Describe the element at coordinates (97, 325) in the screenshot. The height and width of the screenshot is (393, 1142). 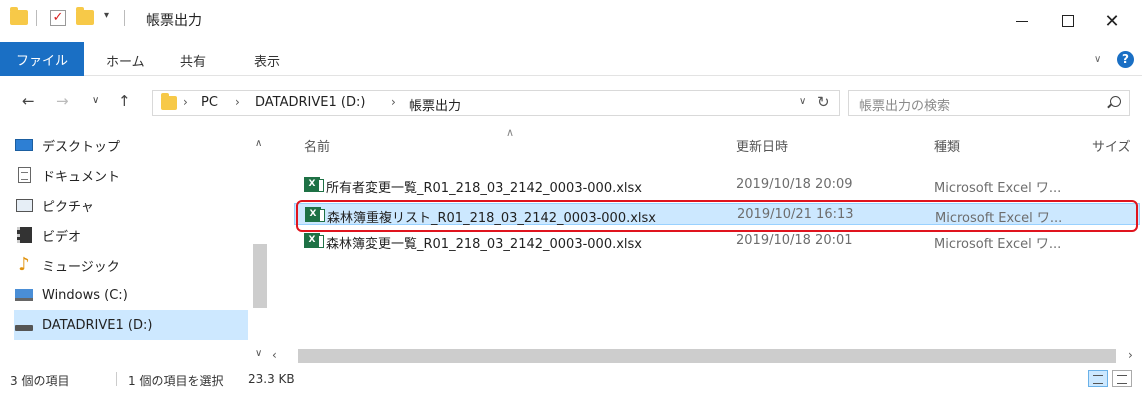
I see `nav-item-label: DATADRIVE1 (D:)` at that location.